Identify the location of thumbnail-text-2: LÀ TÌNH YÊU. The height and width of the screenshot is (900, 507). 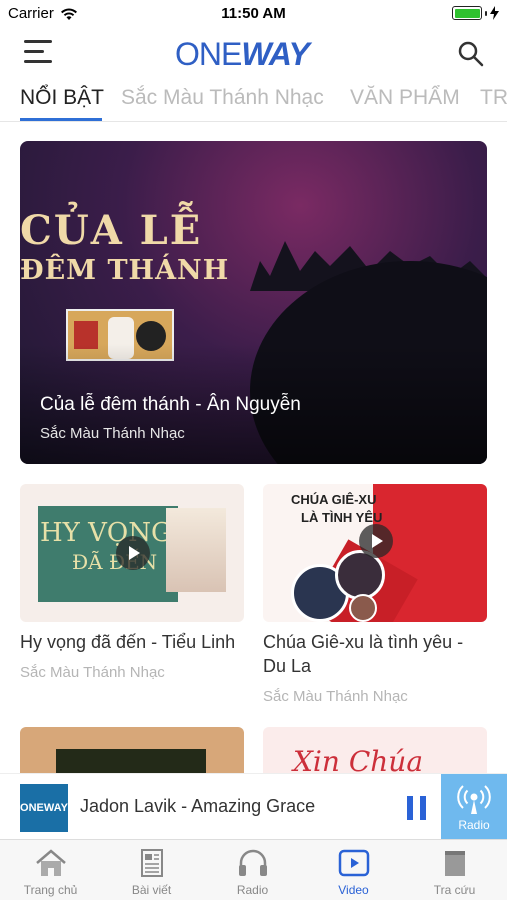
(342, 517).